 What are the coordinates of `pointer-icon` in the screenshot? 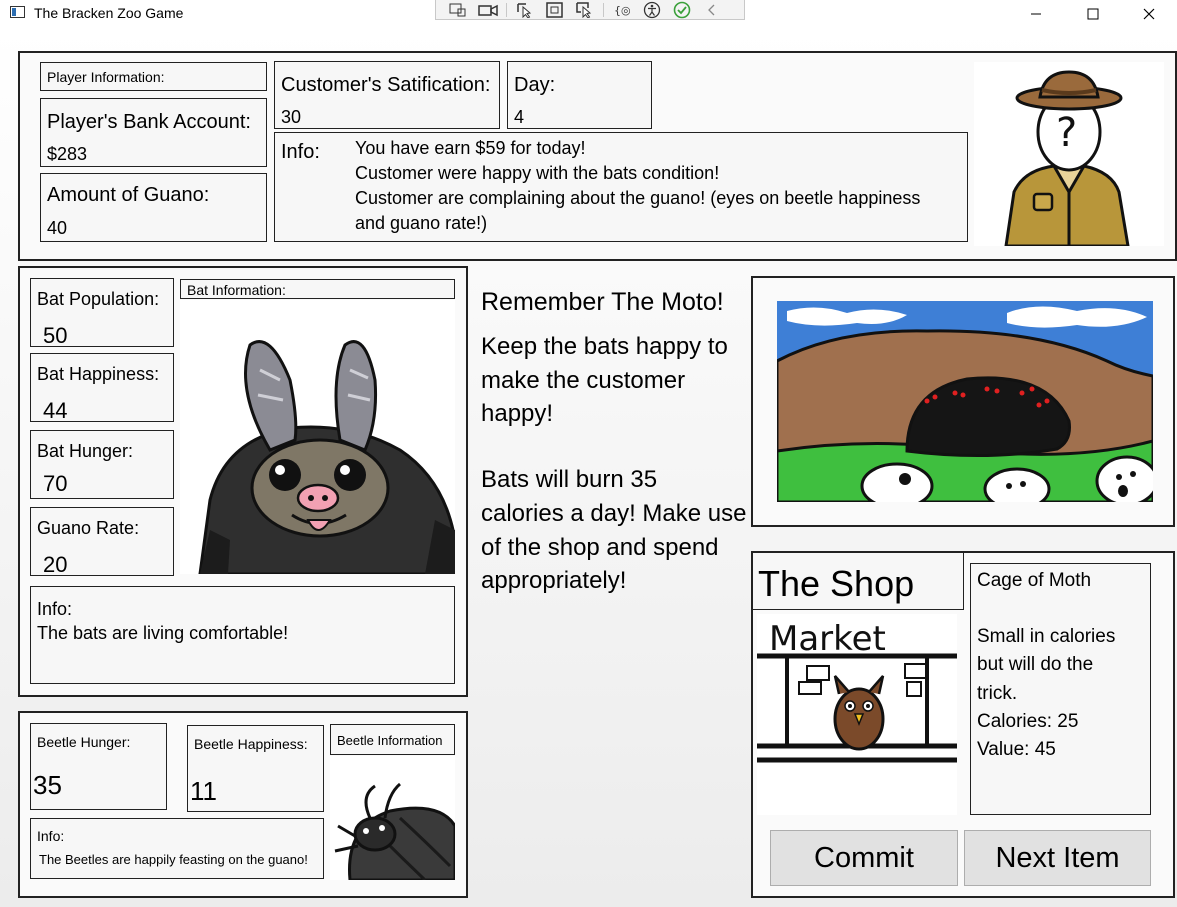 It's located at (525, 10).